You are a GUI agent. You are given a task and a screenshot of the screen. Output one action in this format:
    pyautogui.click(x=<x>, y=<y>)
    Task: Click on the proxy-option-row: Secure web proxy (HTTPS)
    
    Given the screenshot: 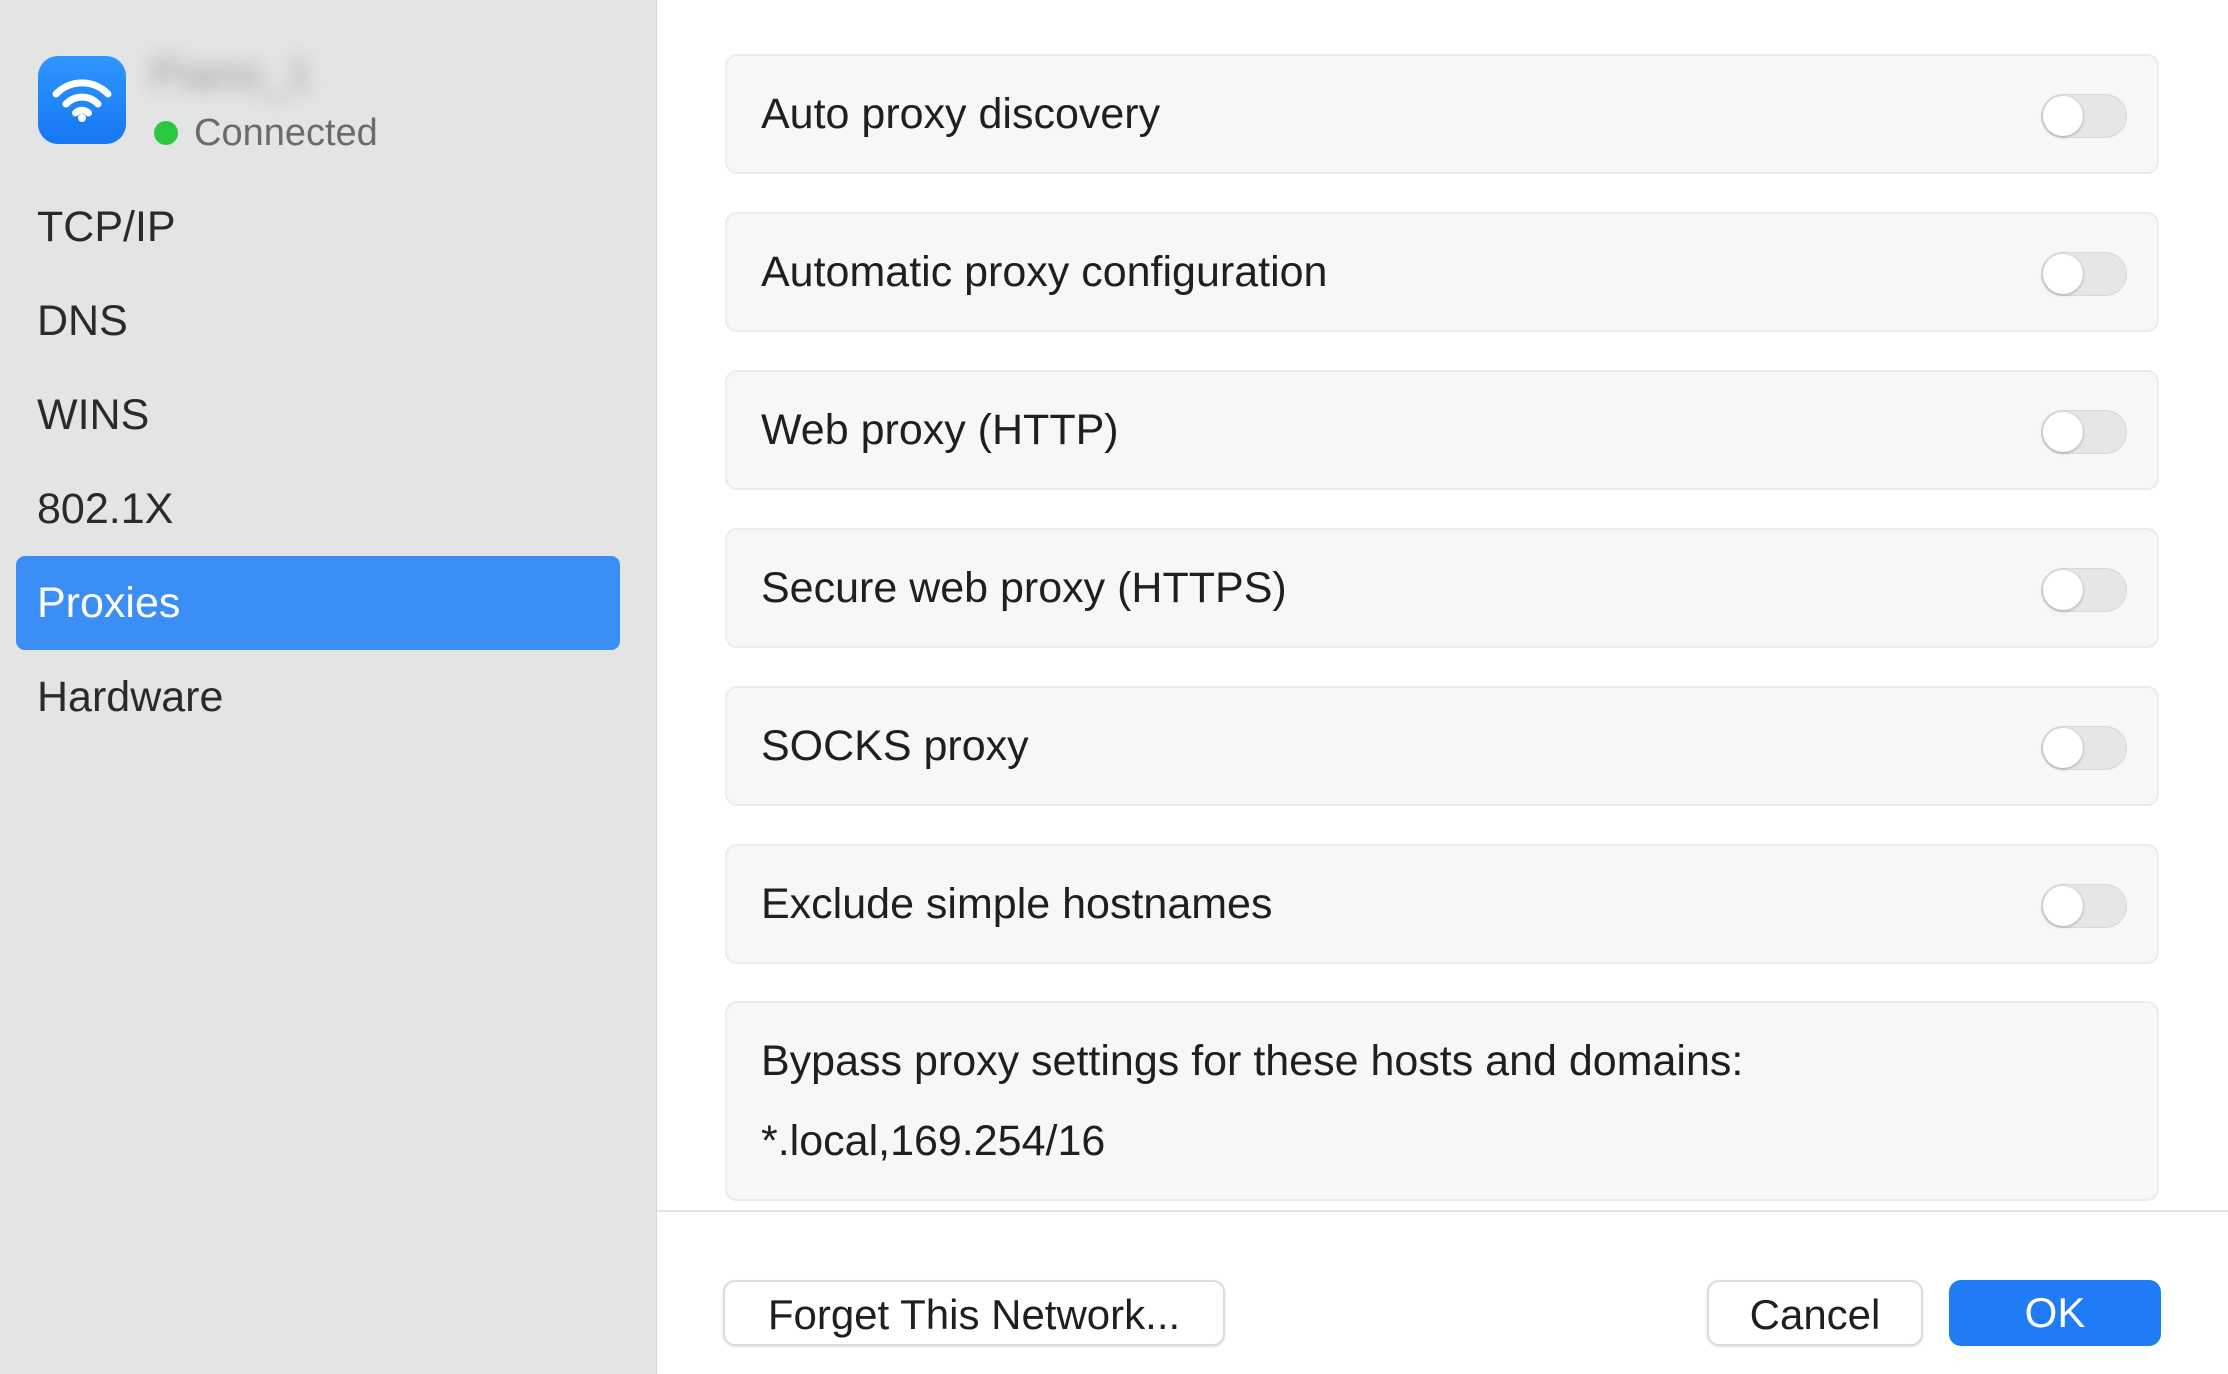 What is the action you would take?
    pyautogui.click(x=1442, y=588)
    